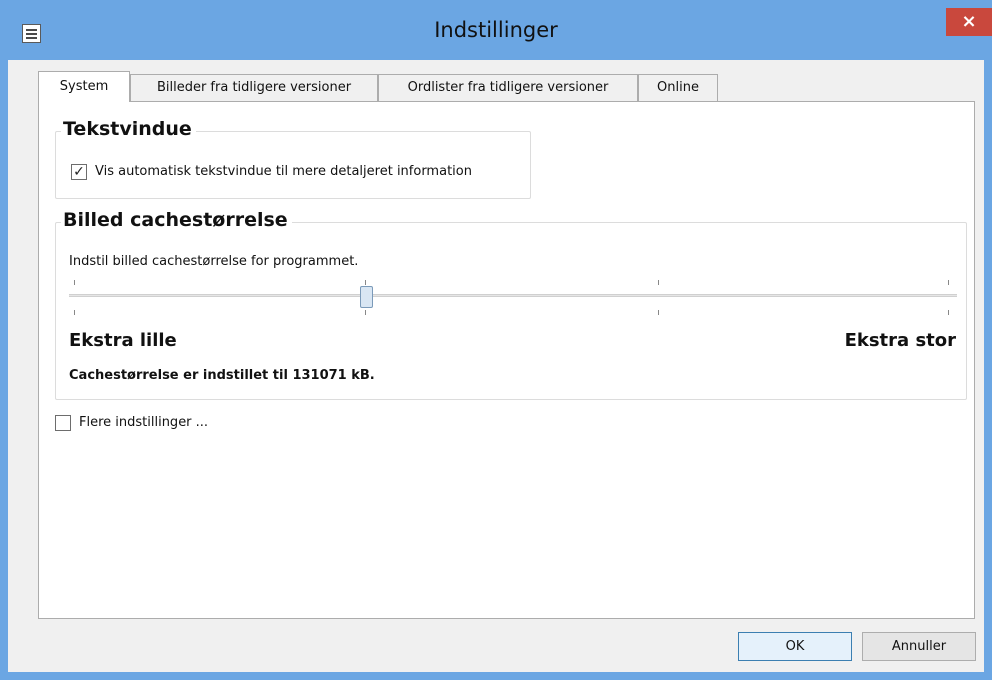 The image size is (992, 680). I want to click on tab-ordlister-fra-tidligere-versioner: Ordlister fra tidligere versioner, so click(508, 87).